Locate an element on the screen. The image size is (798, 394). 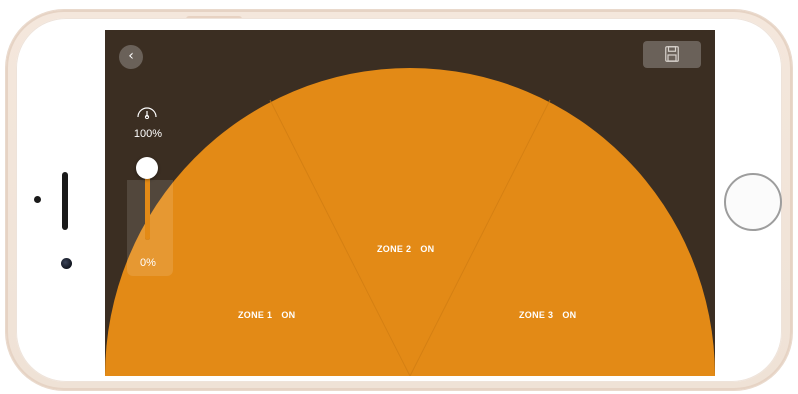
floppy-disk-icon is located at coordinates (672, 54).